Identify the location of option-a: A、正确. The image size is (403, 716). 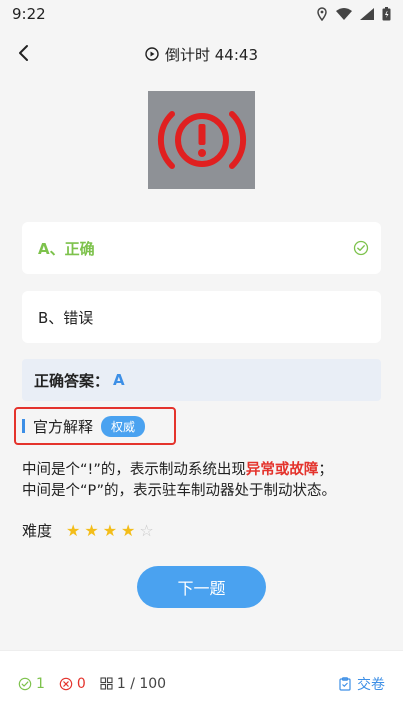
(201, 248).